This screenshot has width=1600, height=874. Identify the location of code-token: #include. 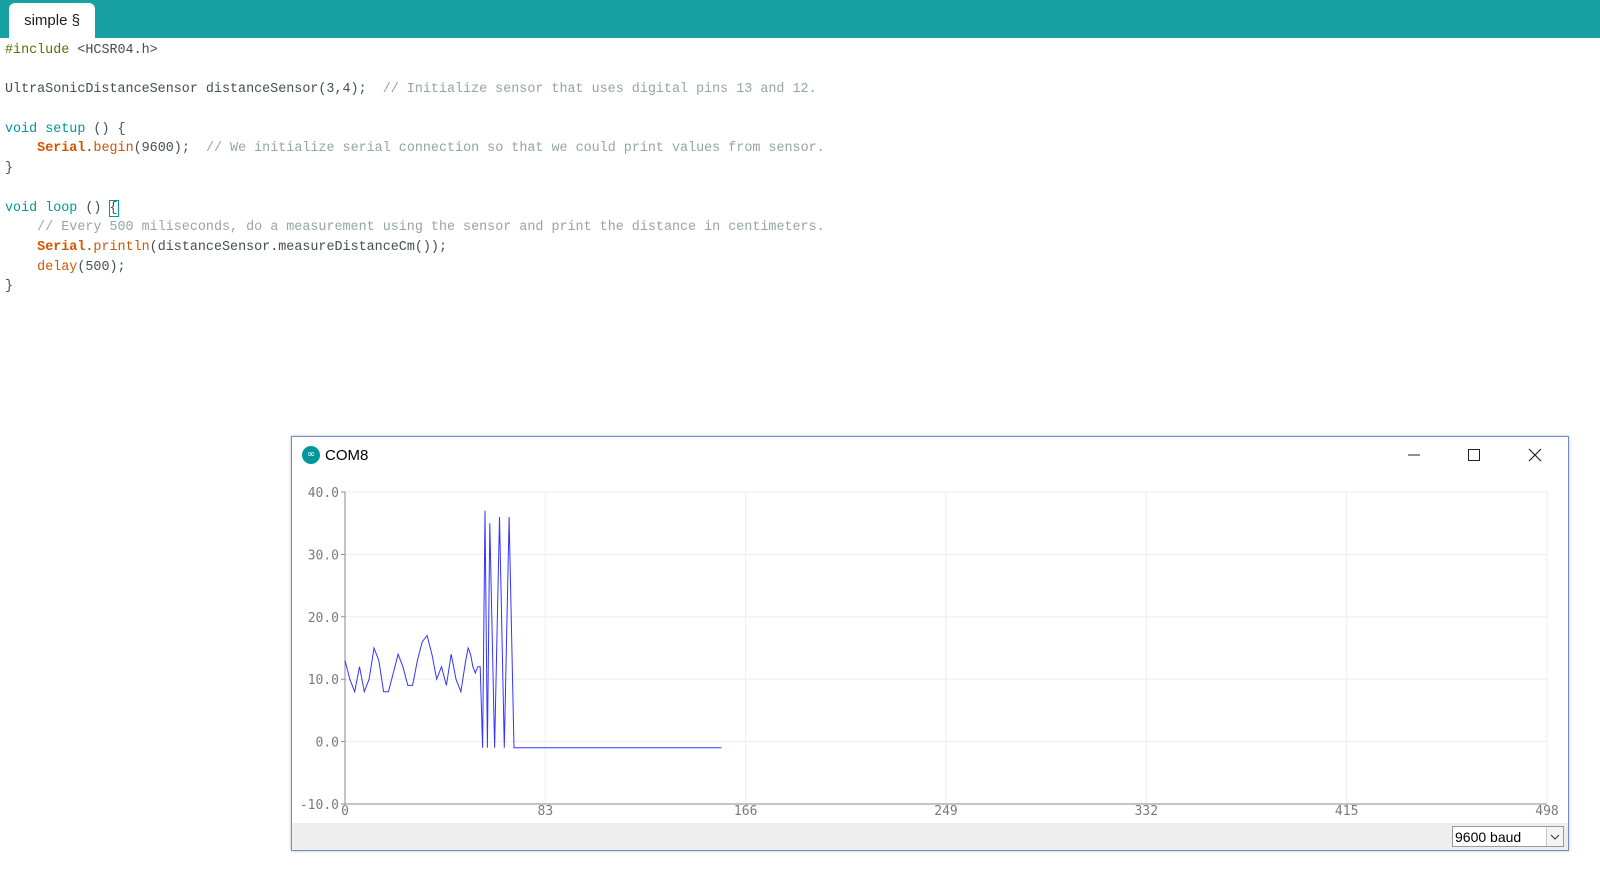
(37, 50).